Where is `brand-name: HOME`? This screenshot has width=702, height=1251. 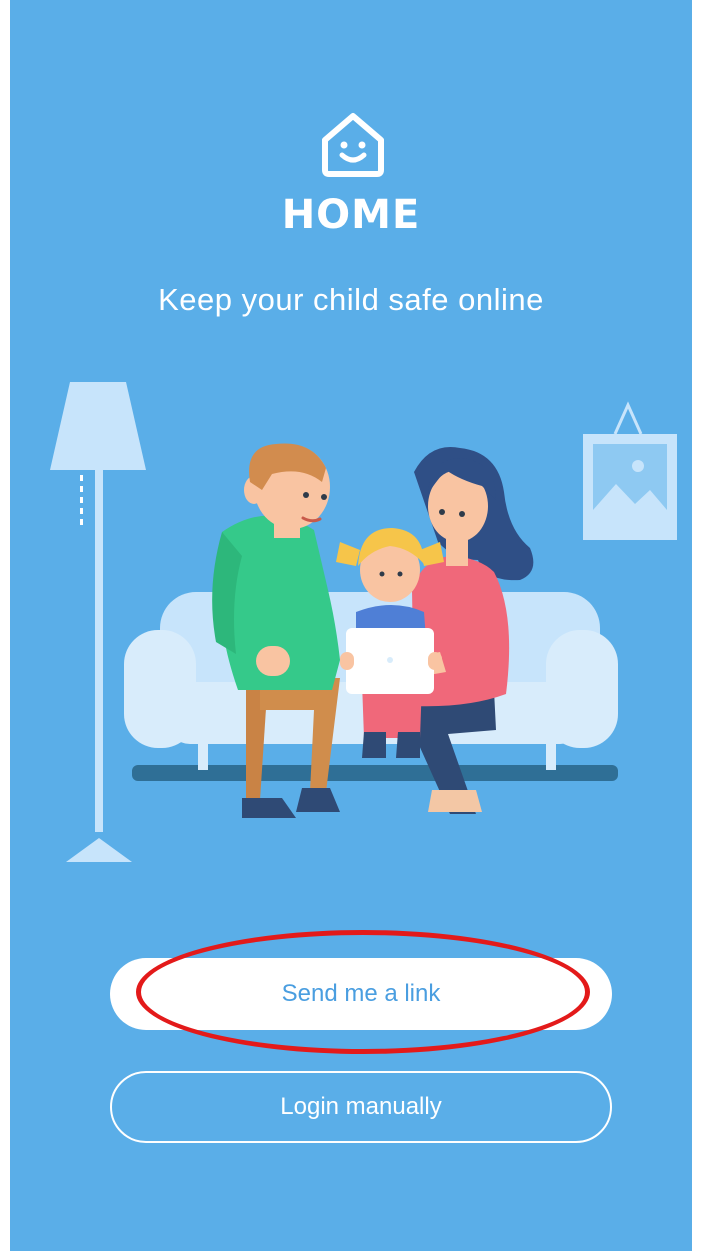 brand-name: HOME is located at coordinates (351, 215).